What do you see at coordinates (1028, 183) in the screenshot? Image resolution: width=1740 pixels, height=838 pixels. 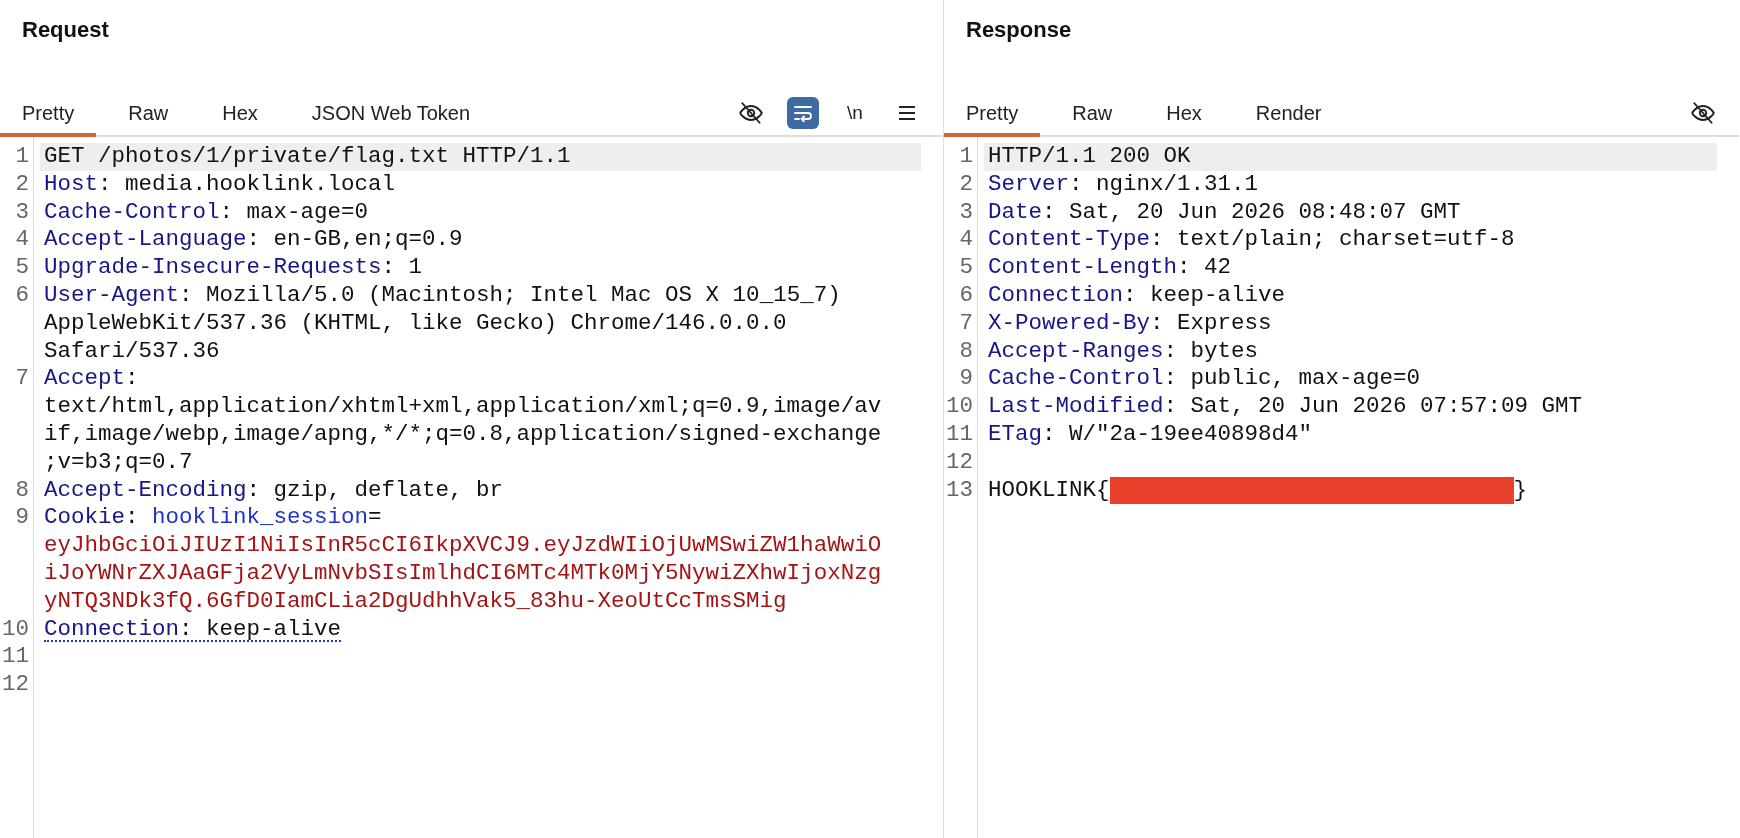 I see `header-name: Server` at bounding box center [1028, 183].